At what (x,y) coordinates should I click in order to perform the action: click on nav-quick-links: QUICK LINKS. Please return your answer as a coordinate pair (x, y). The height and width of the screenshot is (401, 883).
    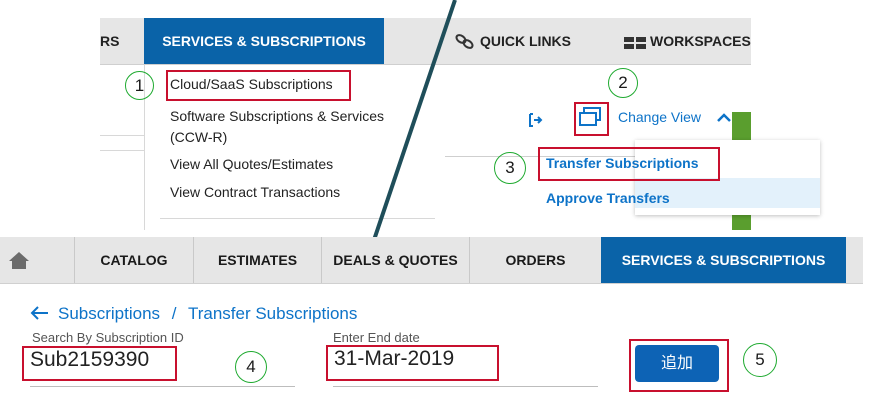
    Looking at the image, I should click on (525, 41).